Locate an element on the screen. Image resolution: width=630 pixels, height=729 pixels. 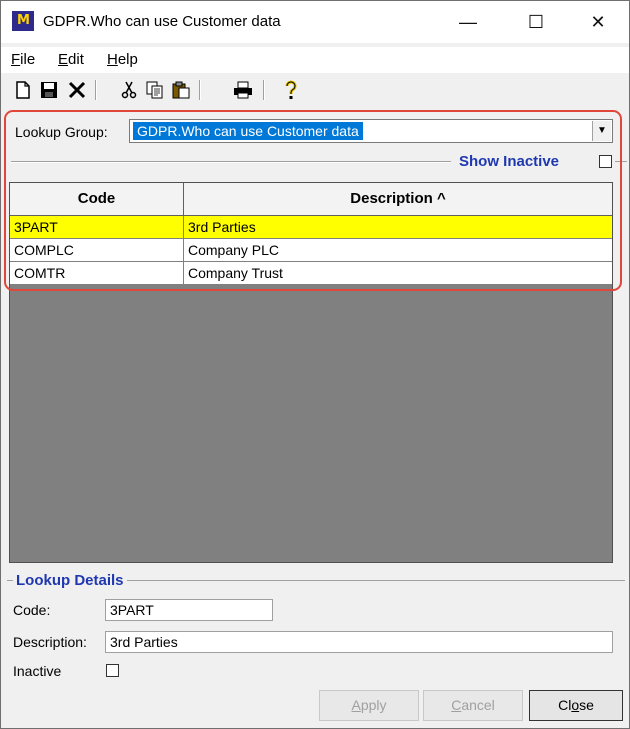
apply-rest: pply is located at coordinates (373, 705).